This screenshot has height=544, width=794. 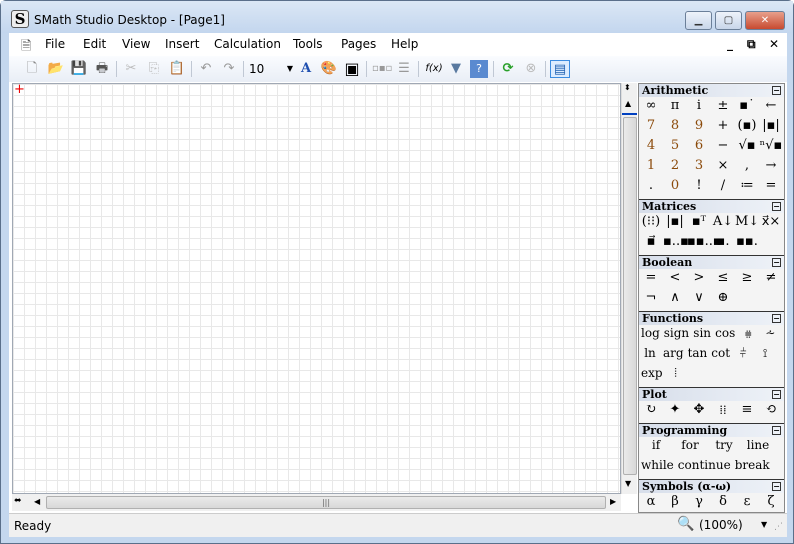 What do you see at coordinates (329, 69) in the screenshot?
I see `palette-color-icon: 🎨` at bounding box center [329, 69].